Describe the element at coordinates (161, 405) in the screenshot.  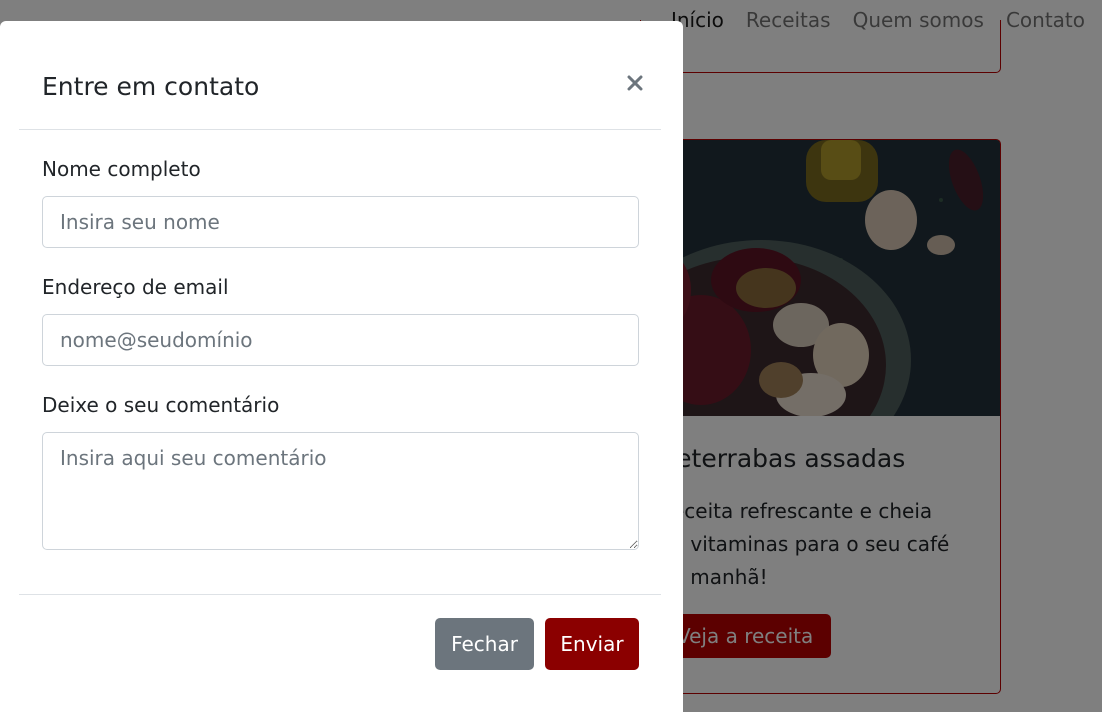
I see `comment-label: Deixe o seu comentário` at that location.